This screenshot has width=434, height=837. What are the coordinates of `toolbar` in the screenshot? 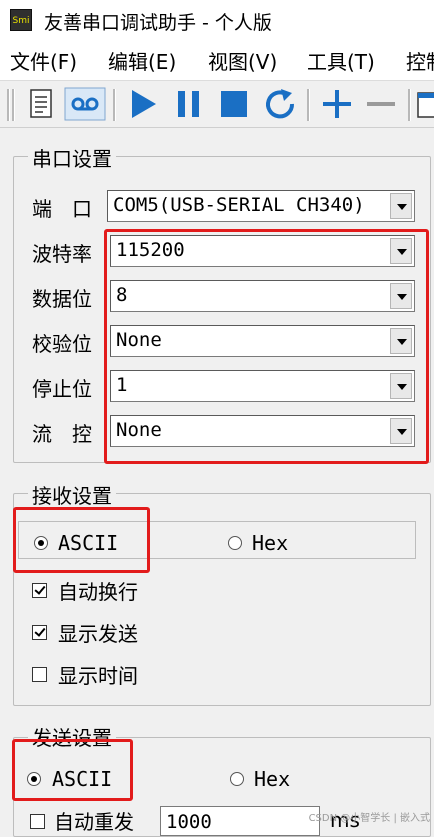 It's located at (217, 104).